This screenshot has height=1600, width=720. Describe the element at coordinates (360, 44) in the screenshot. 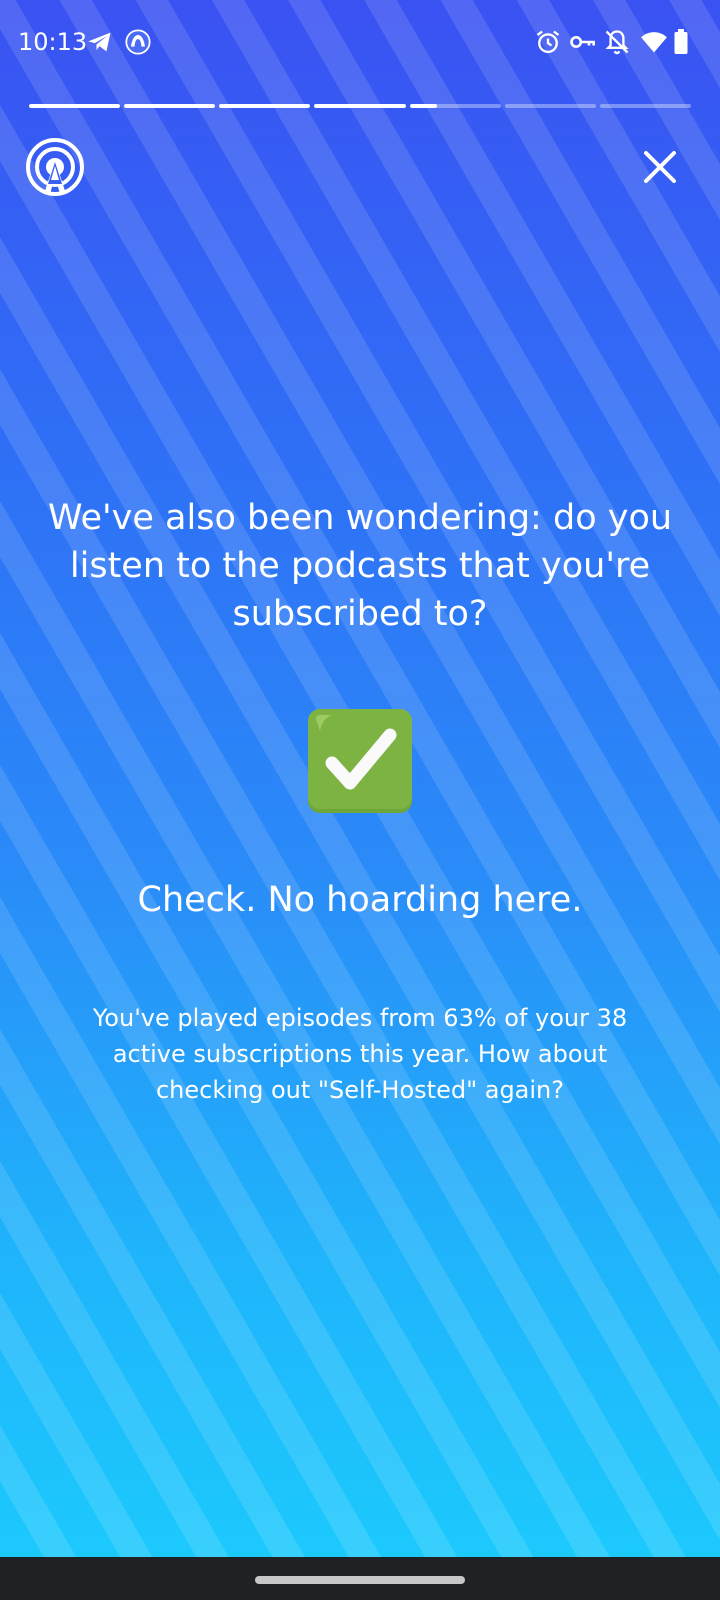

I see `status-bar: 10:13` at that location.